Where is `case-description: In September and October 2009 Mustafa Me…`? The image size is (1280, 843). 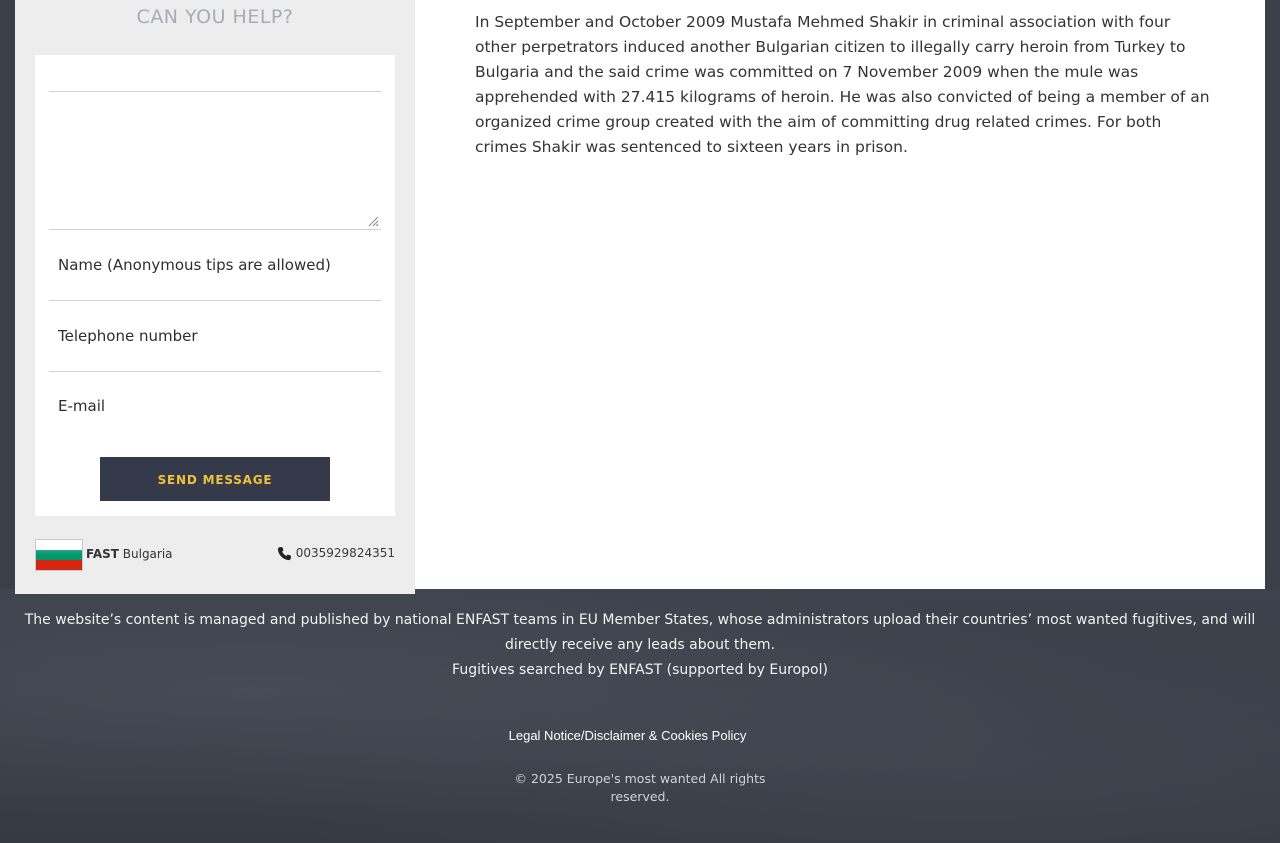 case-description: In September and October 2009 Mustafa Me… is located at coordinates (842, 84).